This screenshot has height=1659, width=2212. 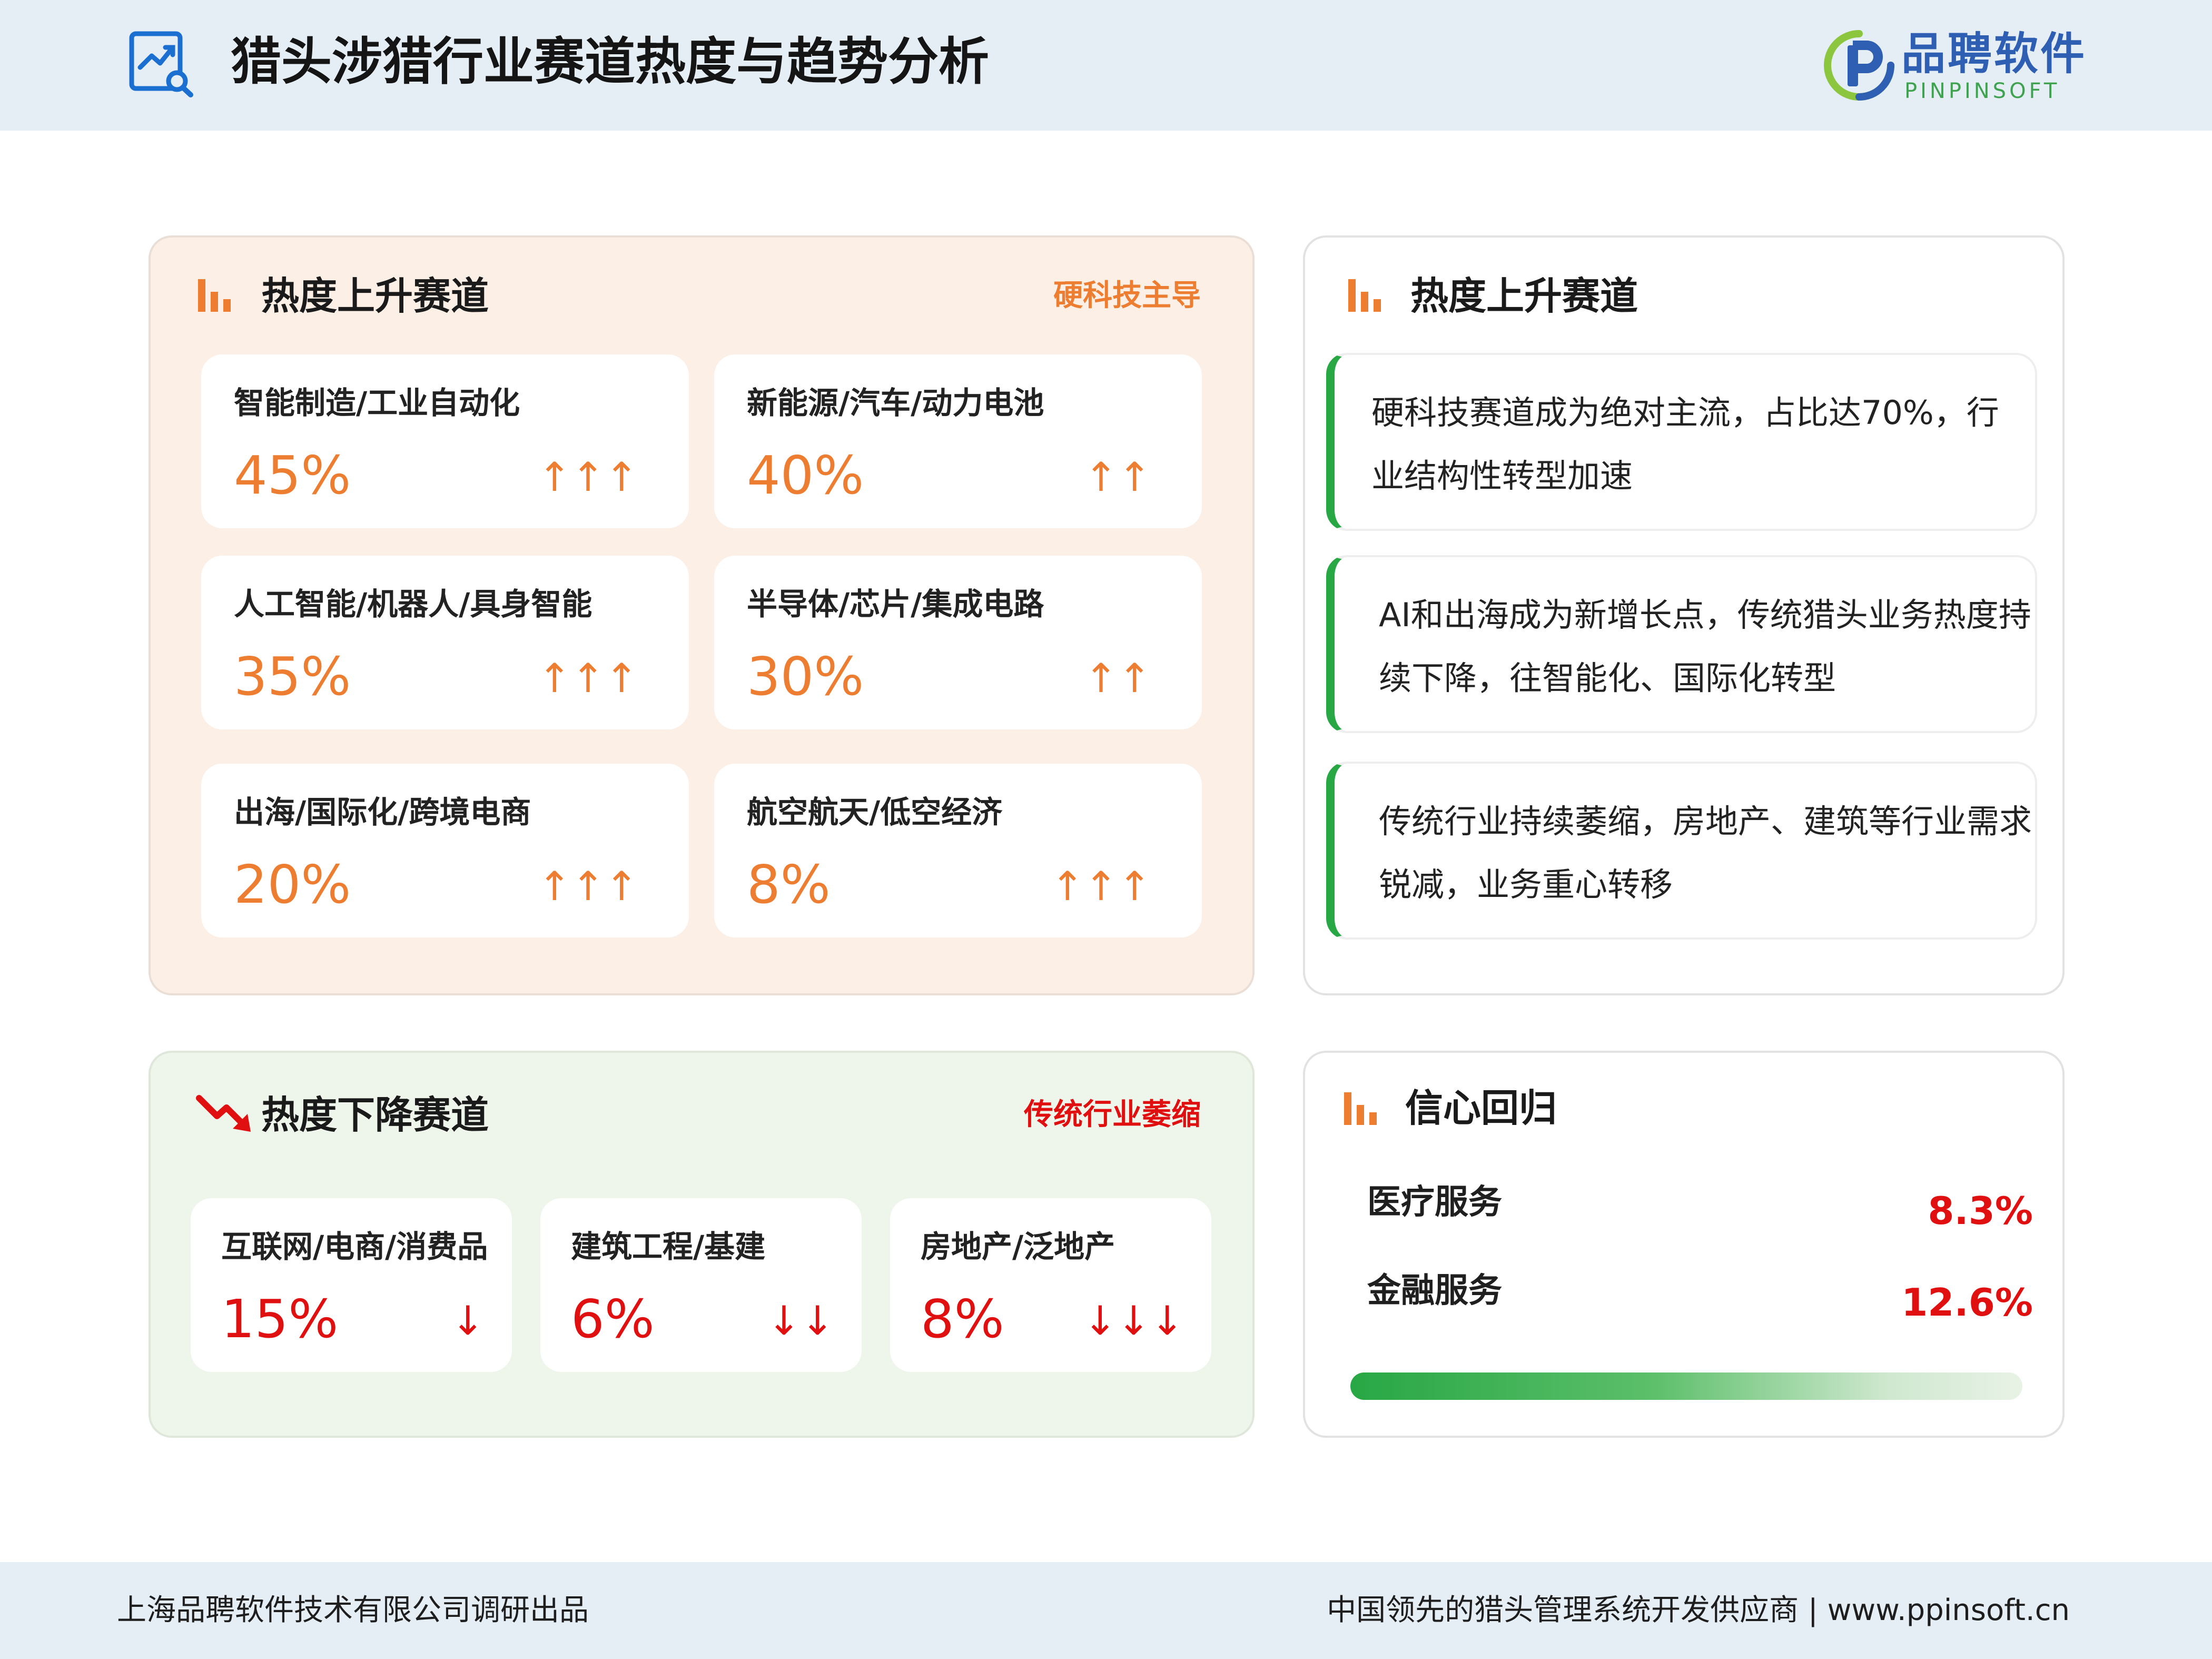 What do you see at coordinates (351, 1285) in the screenshot?
I see `falling-card: 互联网/电商/消费品 15% ↓` at bounding box center [351, 1285].